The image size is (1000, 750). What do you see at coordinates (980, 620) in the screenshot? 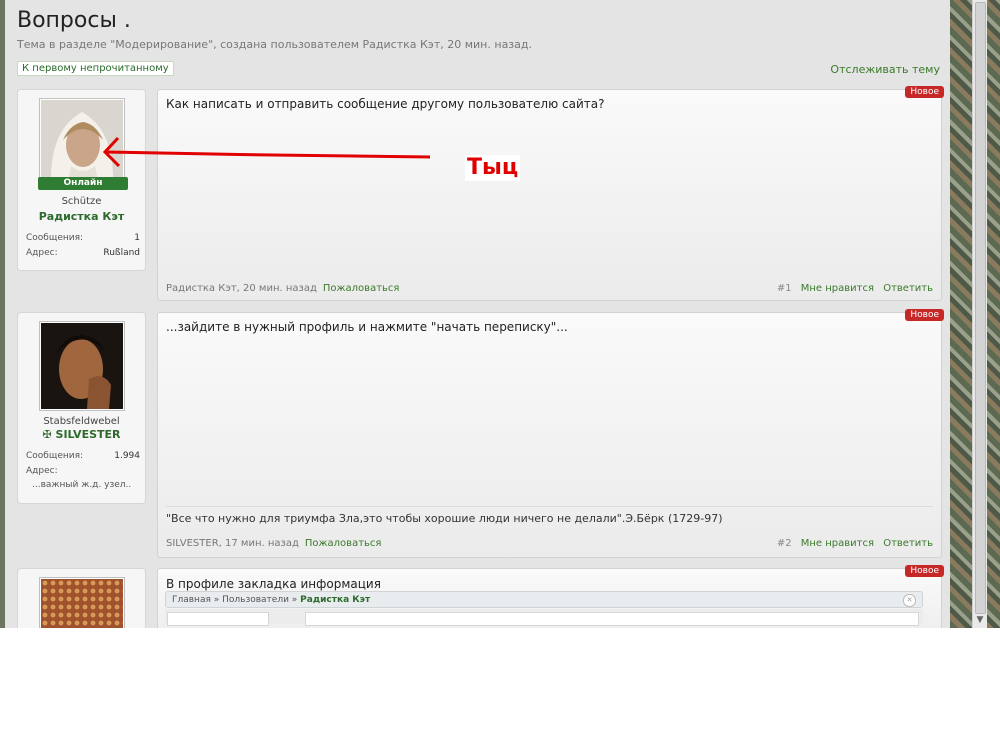
I see `scroll-down-arrow-icon: ▼` at bounding box center [980, 620].